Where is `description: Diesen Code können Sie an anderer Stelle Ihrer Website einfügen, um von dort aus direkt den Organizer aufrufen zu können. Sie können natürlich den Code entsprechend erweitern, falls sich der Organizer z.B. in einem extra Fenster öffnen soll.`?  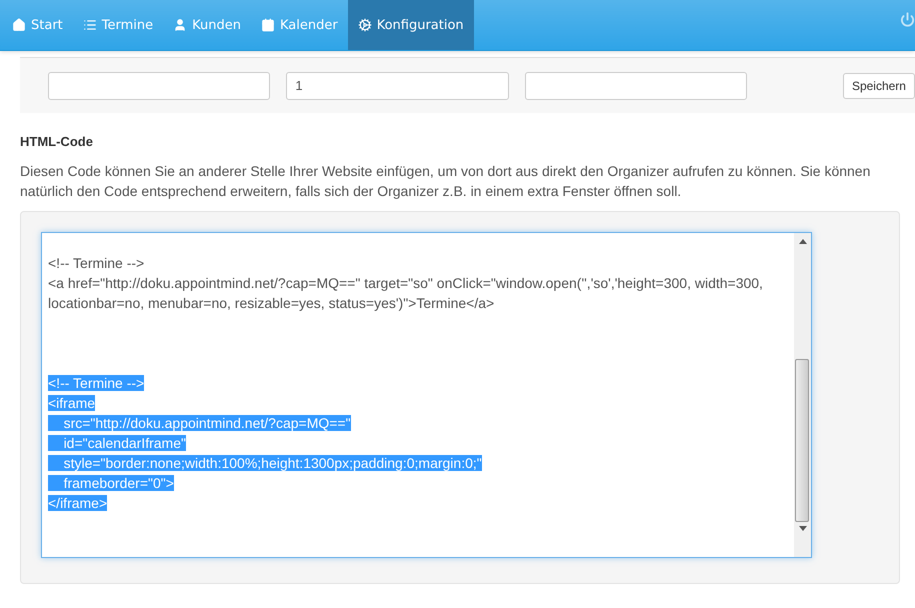
description: Diesen Code können Sie an anderer Stelle Ihrer Website einfügen, um von dort aus direkt den Organizer aufrufen zu können. Sie können natürlich den Code entsprechend erweitern, falls sich der Organizer z.B. in einem extra Fenster öffnen soll. is located at coordinates (446, 181).